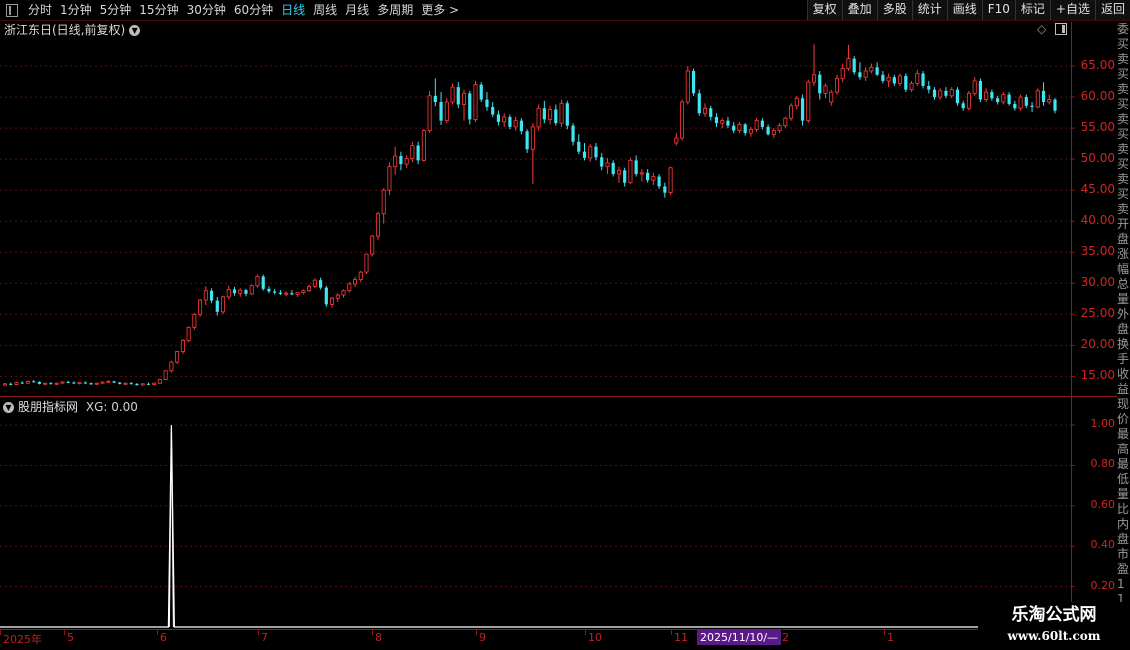 This screenshot has width=1130, height=650. Describe the element at coordinates (929, 10) in the screenshot. I see `toolbar-button-3: 统计` at that location.